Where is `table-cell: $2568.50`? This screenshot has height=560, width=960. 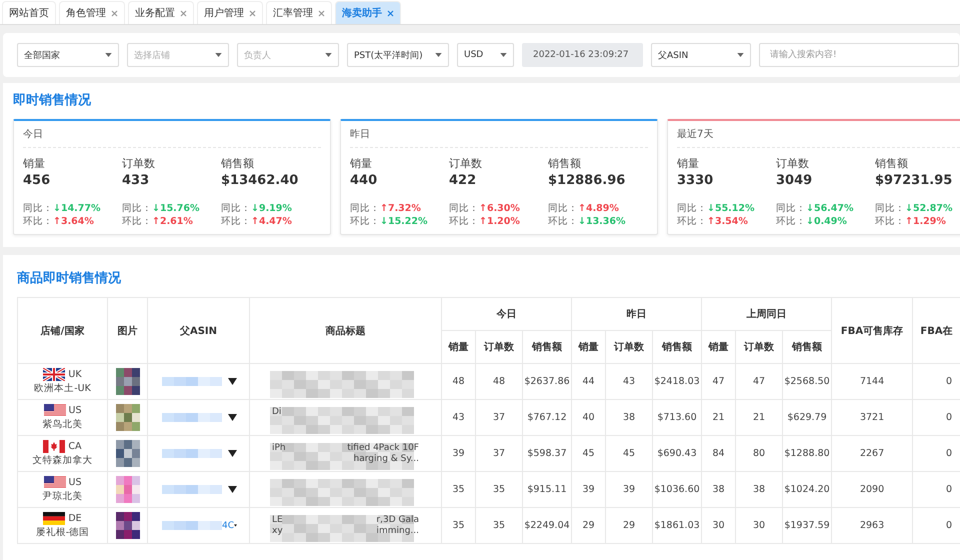
table-cell: $2568.50 is located at coordinates (807, 382).